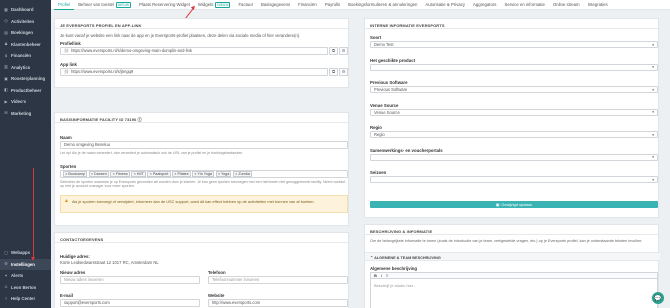 This screenshot has height=308, width=670. I want to click on editor-tool-button: B, so click(375, 275).